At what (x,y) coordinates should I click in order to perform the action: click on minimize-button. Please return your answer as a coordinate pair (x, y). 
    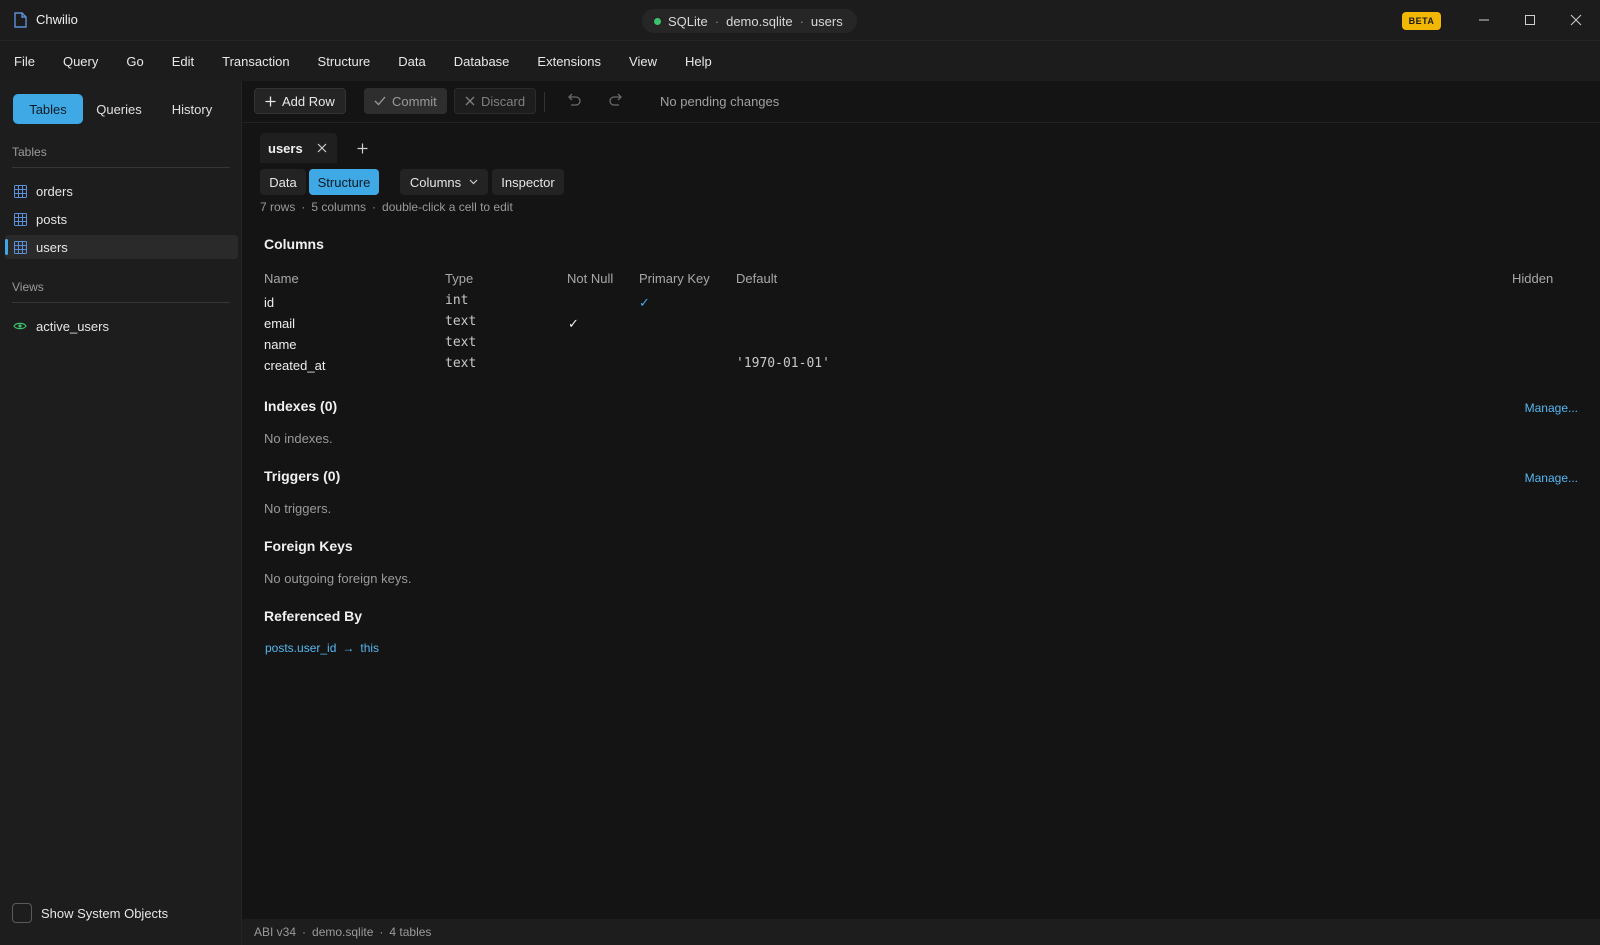
    Looking at the image, I should click on (1484, 20).